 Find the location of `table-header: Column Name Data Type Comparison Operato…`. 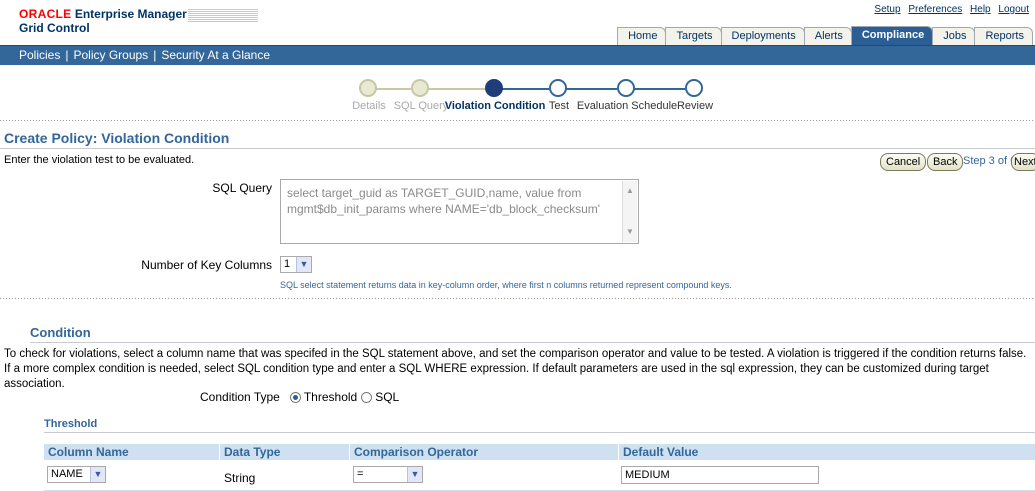

table-header: Column Name Data Type Comparison Operato… is located at coordinates (539, 452).